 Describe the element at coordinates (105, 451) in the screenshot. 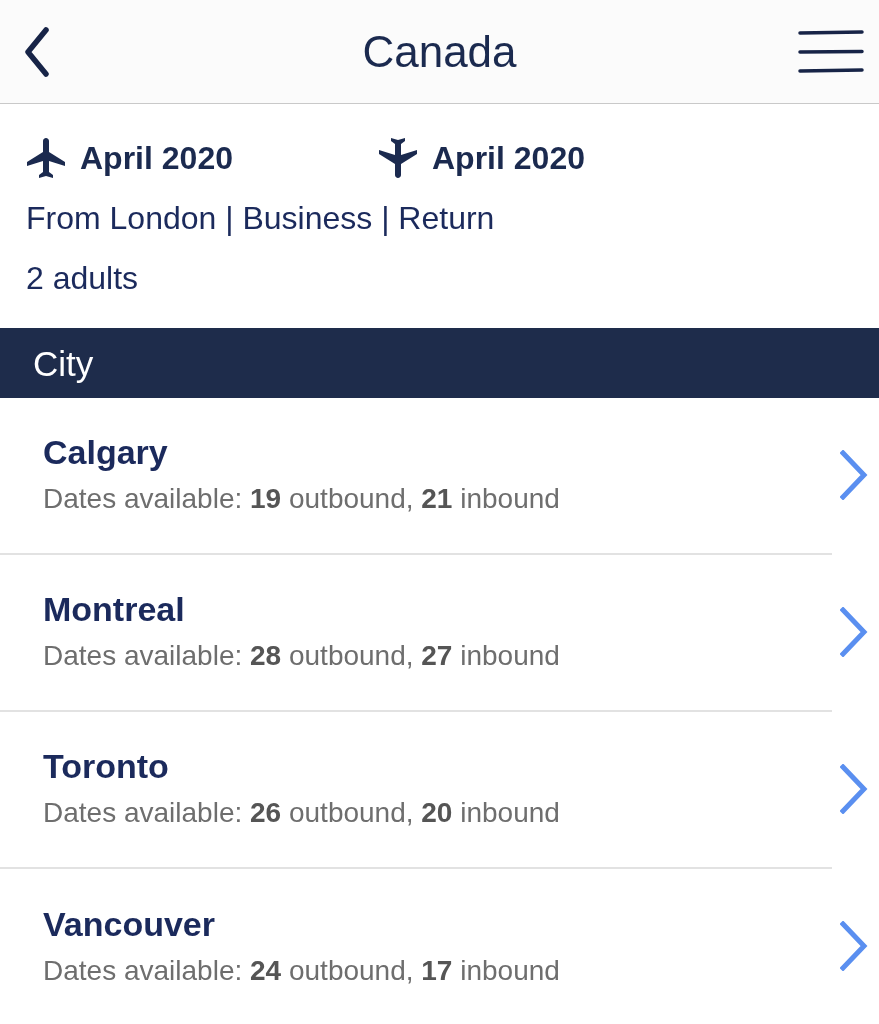

I see `city-name: Calgary` at that location.